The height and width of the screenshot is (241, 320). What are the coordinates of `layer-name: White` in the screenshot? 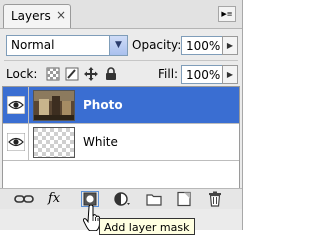 It's located at (100, 142).